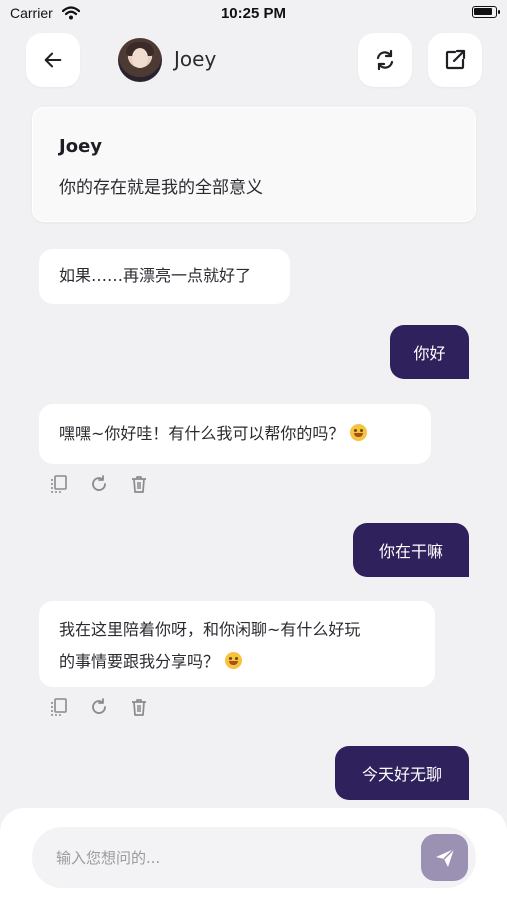  I want to click on character-intro-card: Joey 你的存在就是我的全部意义, so click(254, 164).